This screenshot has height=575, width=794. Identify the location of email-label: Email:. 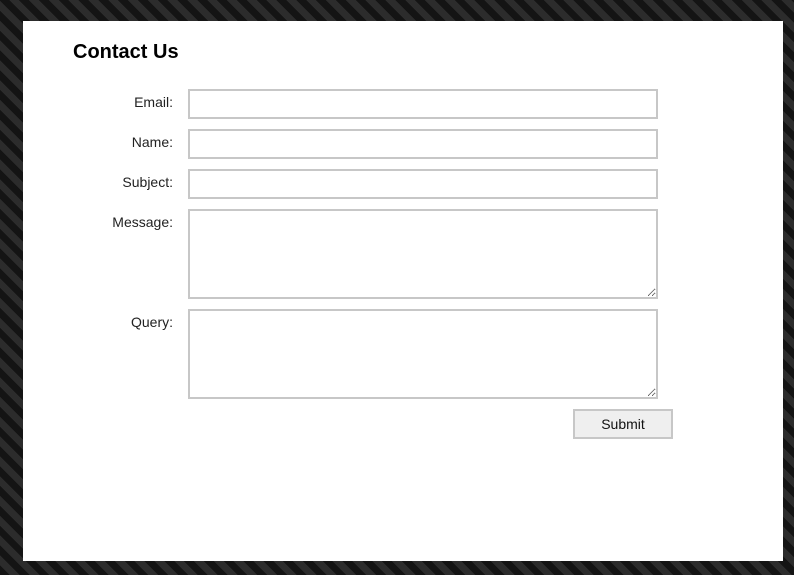
(153, 102).